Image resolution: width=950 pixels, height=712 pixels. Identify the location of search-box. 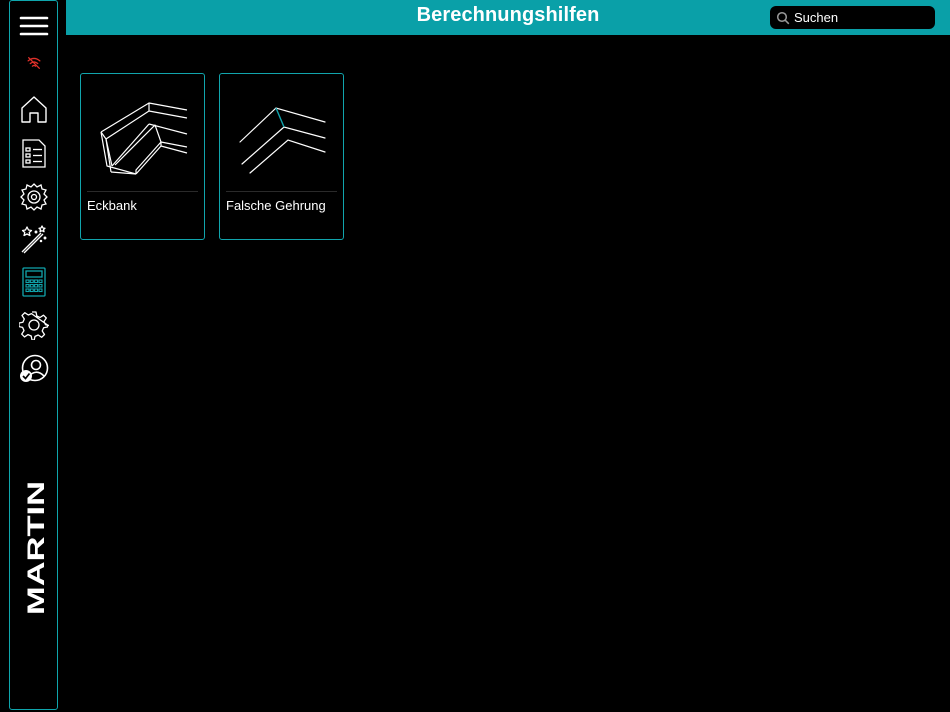
(852, 17).